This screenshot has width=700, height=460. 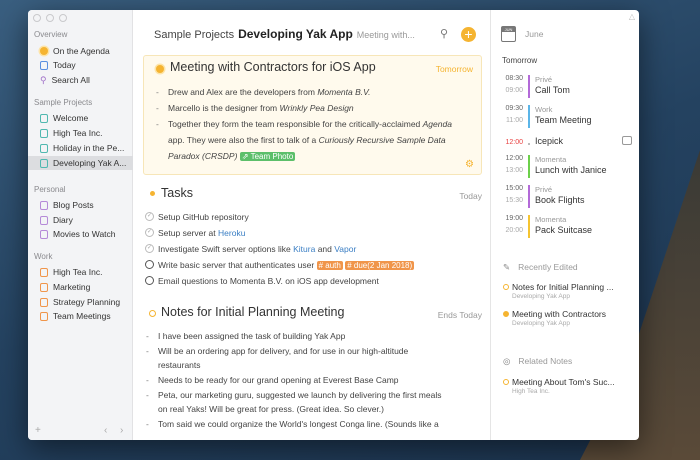 What do you see at coordinates (80, 205) in the screenshot?
I see `sidebar-item-project: Blog Posts` at bounding box center [80, 205].